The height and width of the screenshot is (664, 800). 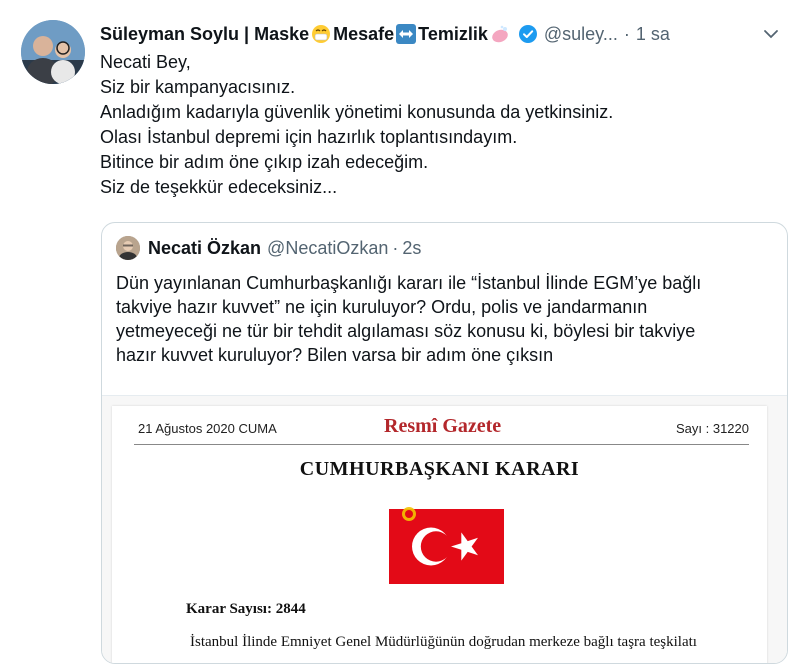 What do you see at coordinates (439, 469) in the screenshot?
I see `gazette-heading: CUMHURBAŞKANI KARARI` at bounding box center [439, 469].